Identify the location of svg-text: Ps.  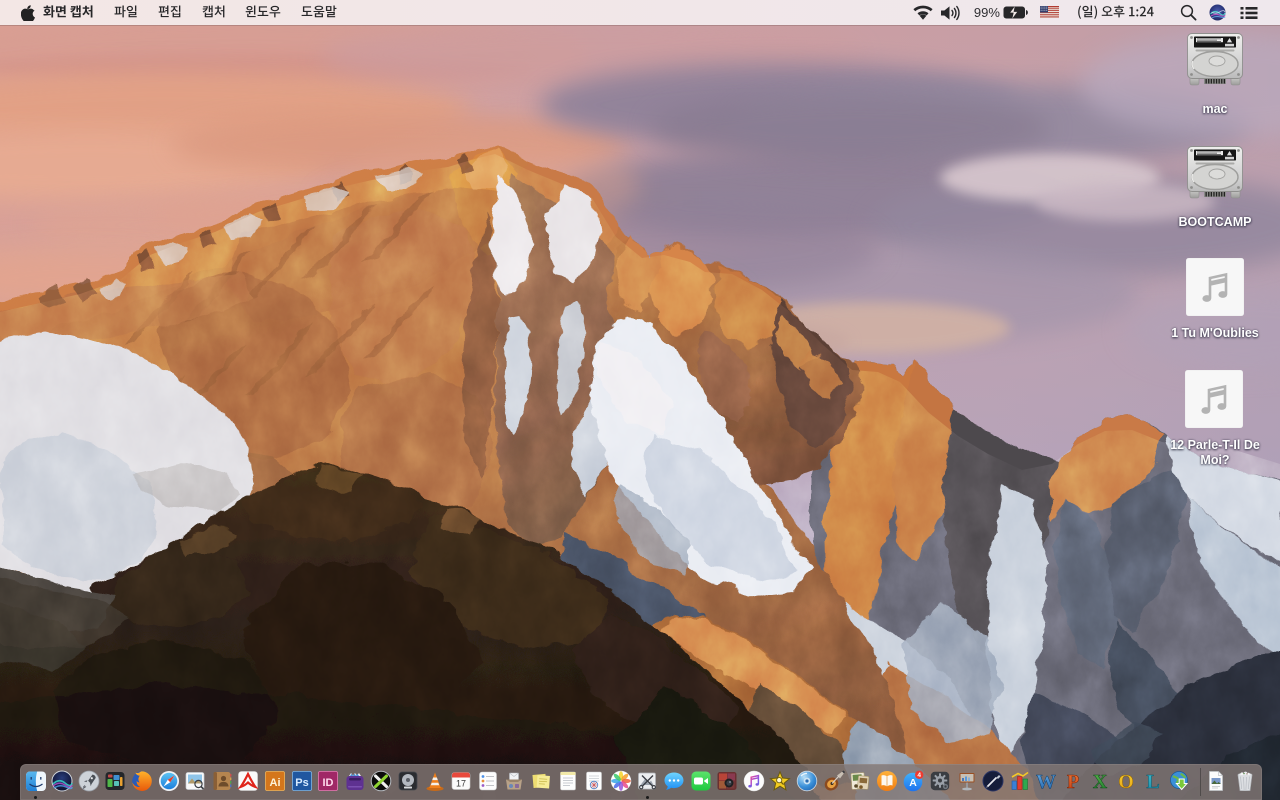
(301, 783).